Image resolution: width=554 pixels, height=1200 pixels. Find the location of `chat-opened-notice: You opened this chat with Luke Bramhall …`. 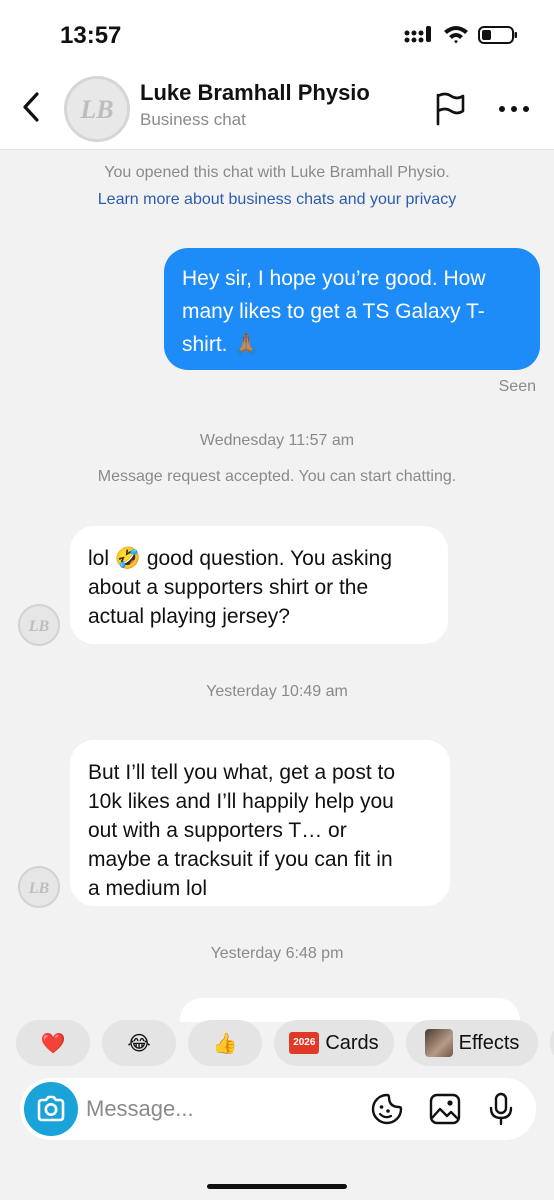

chat-opened-notice: You opened this chat with Luke Bramhall … is located at coordinates (277, 172).